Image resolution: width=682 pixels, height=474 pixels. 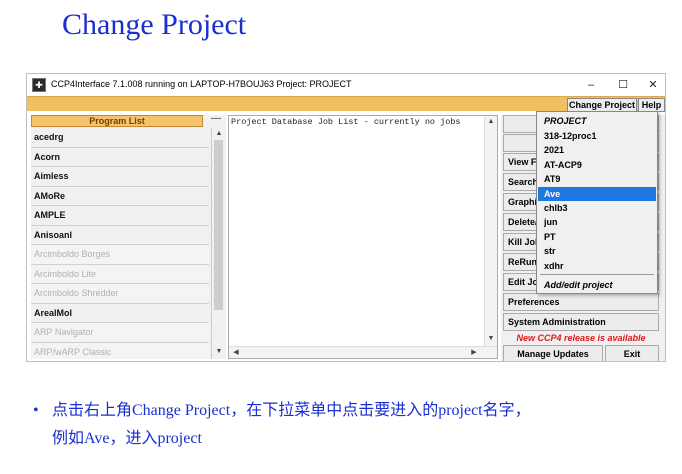 What do you see at coordinates (216, 120) in the screenshot?
I see `collapse-icon: —` at bounding box center [216, 120].